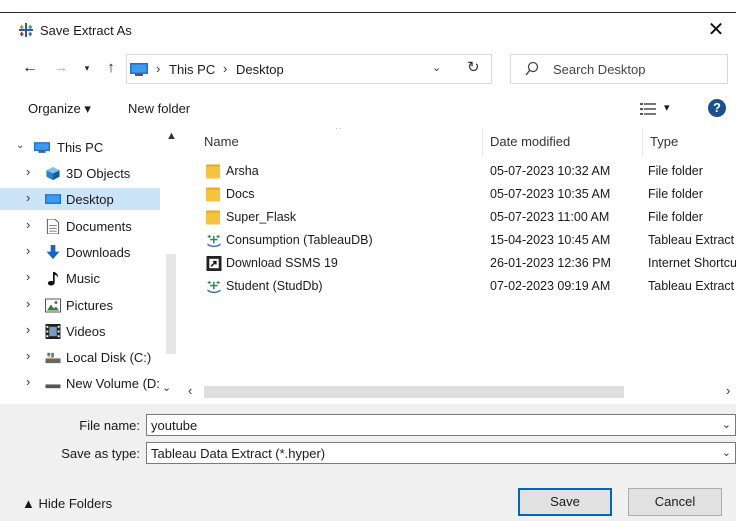 This screenshot has height=521, width=736. I want to click on tableau-app-icon, so click(26, 30).